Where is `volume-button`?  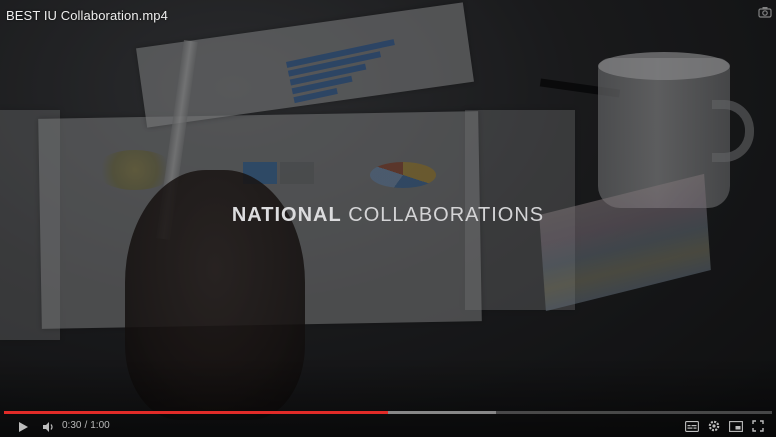
volume-button is located at coordinates (49, 427).